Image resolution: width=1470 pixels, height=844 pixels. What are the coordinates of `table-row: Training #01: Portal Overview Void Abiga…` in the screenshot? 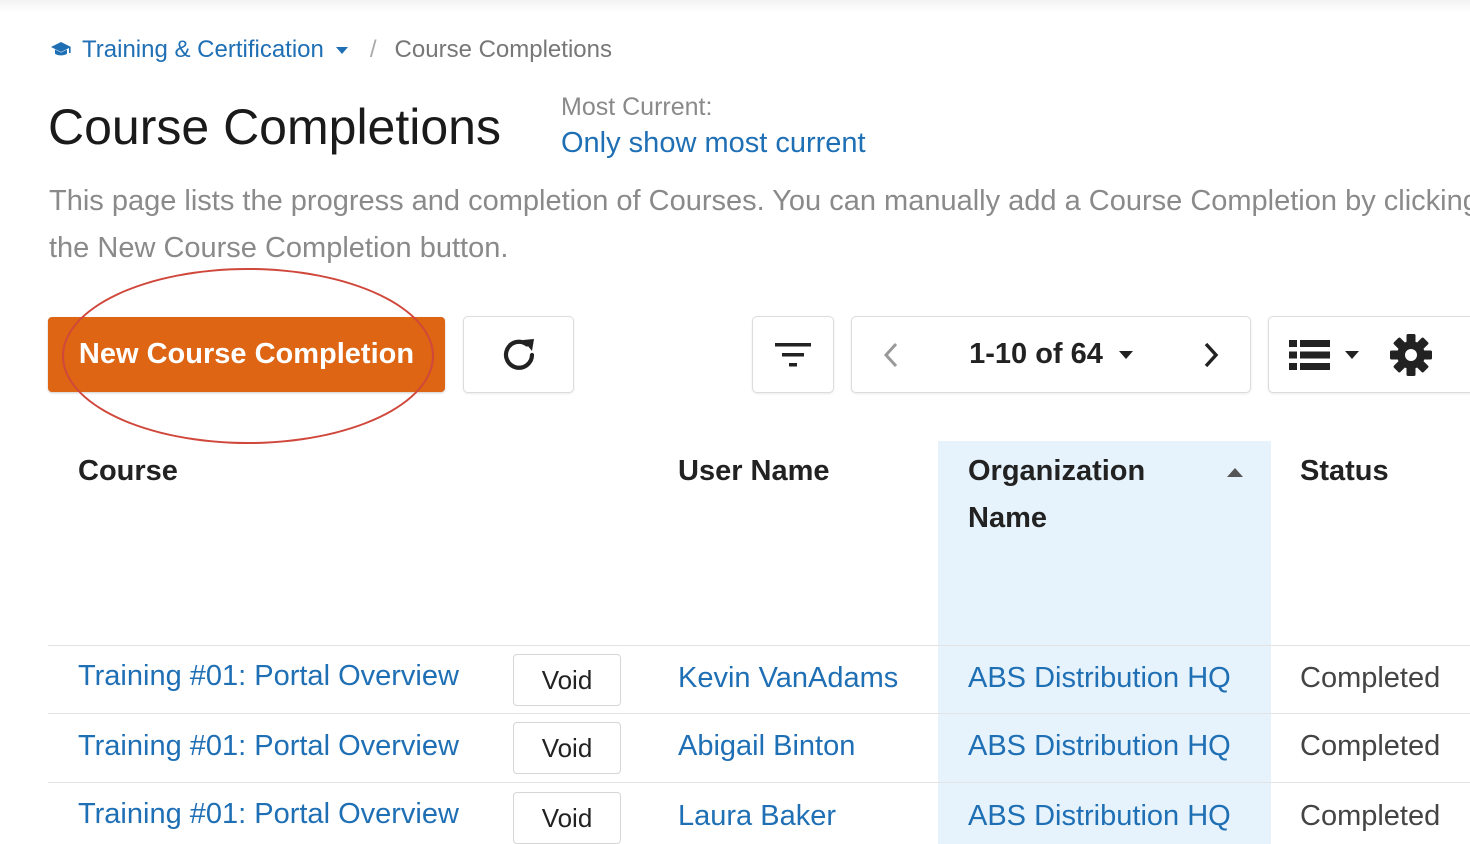 It's located at (759, 747).